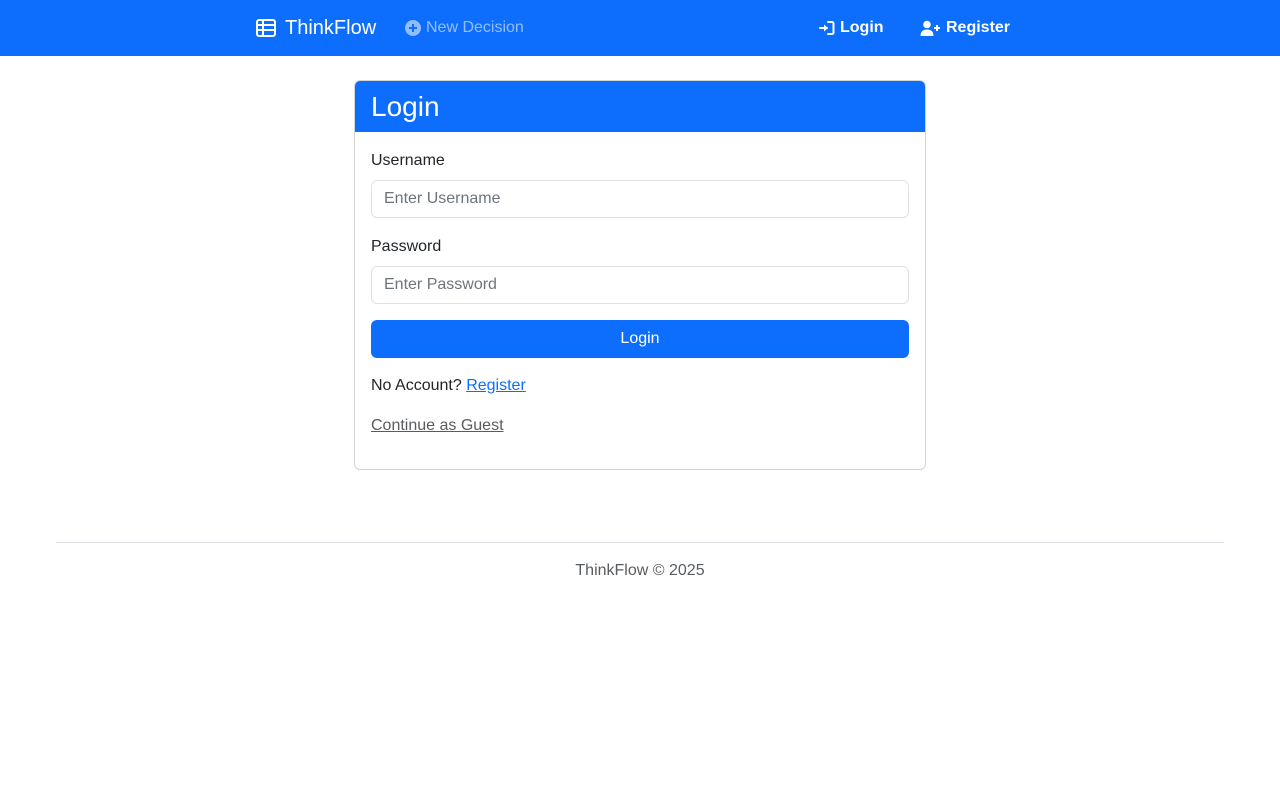  I want to click on username-input, so click(640, 199).